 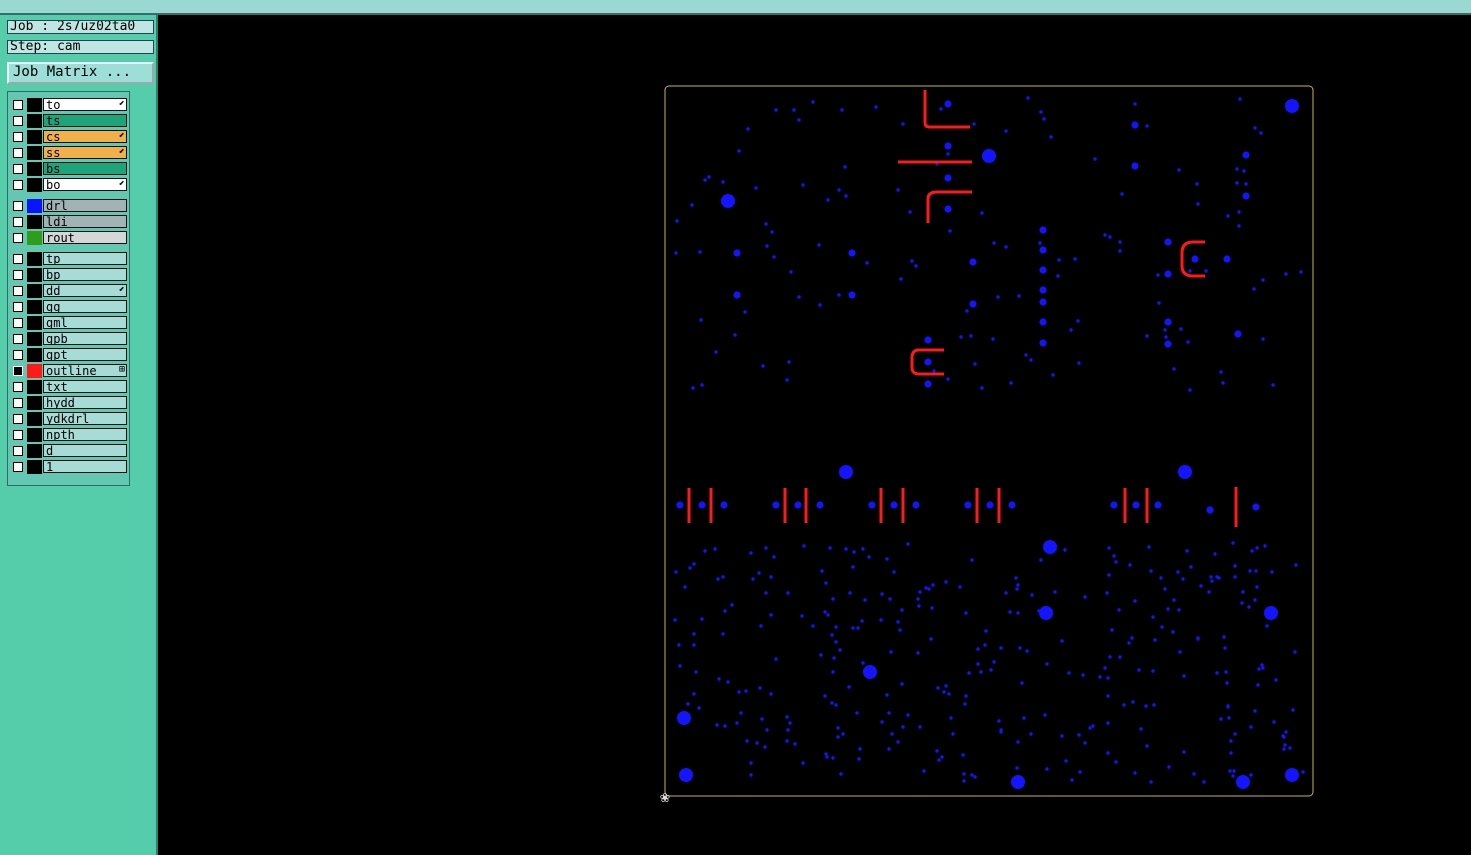 I want to click on layer-name: ss, so click(x=85, y=152).